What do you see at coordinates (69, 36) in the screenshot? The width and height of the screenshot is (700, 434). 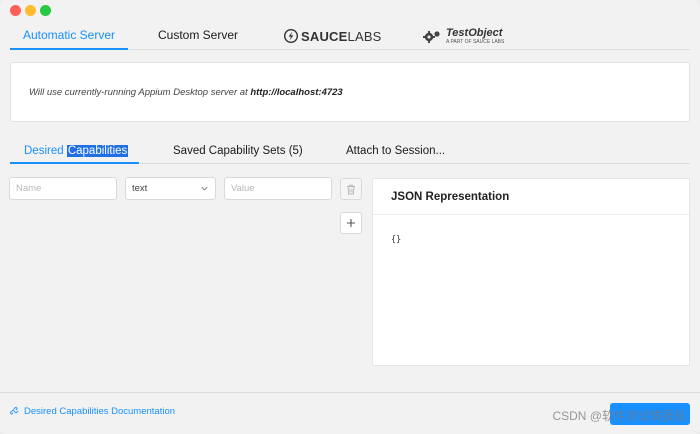 I see `tab-automatic-server: Automatic Server` at bounding box center [69, 36].